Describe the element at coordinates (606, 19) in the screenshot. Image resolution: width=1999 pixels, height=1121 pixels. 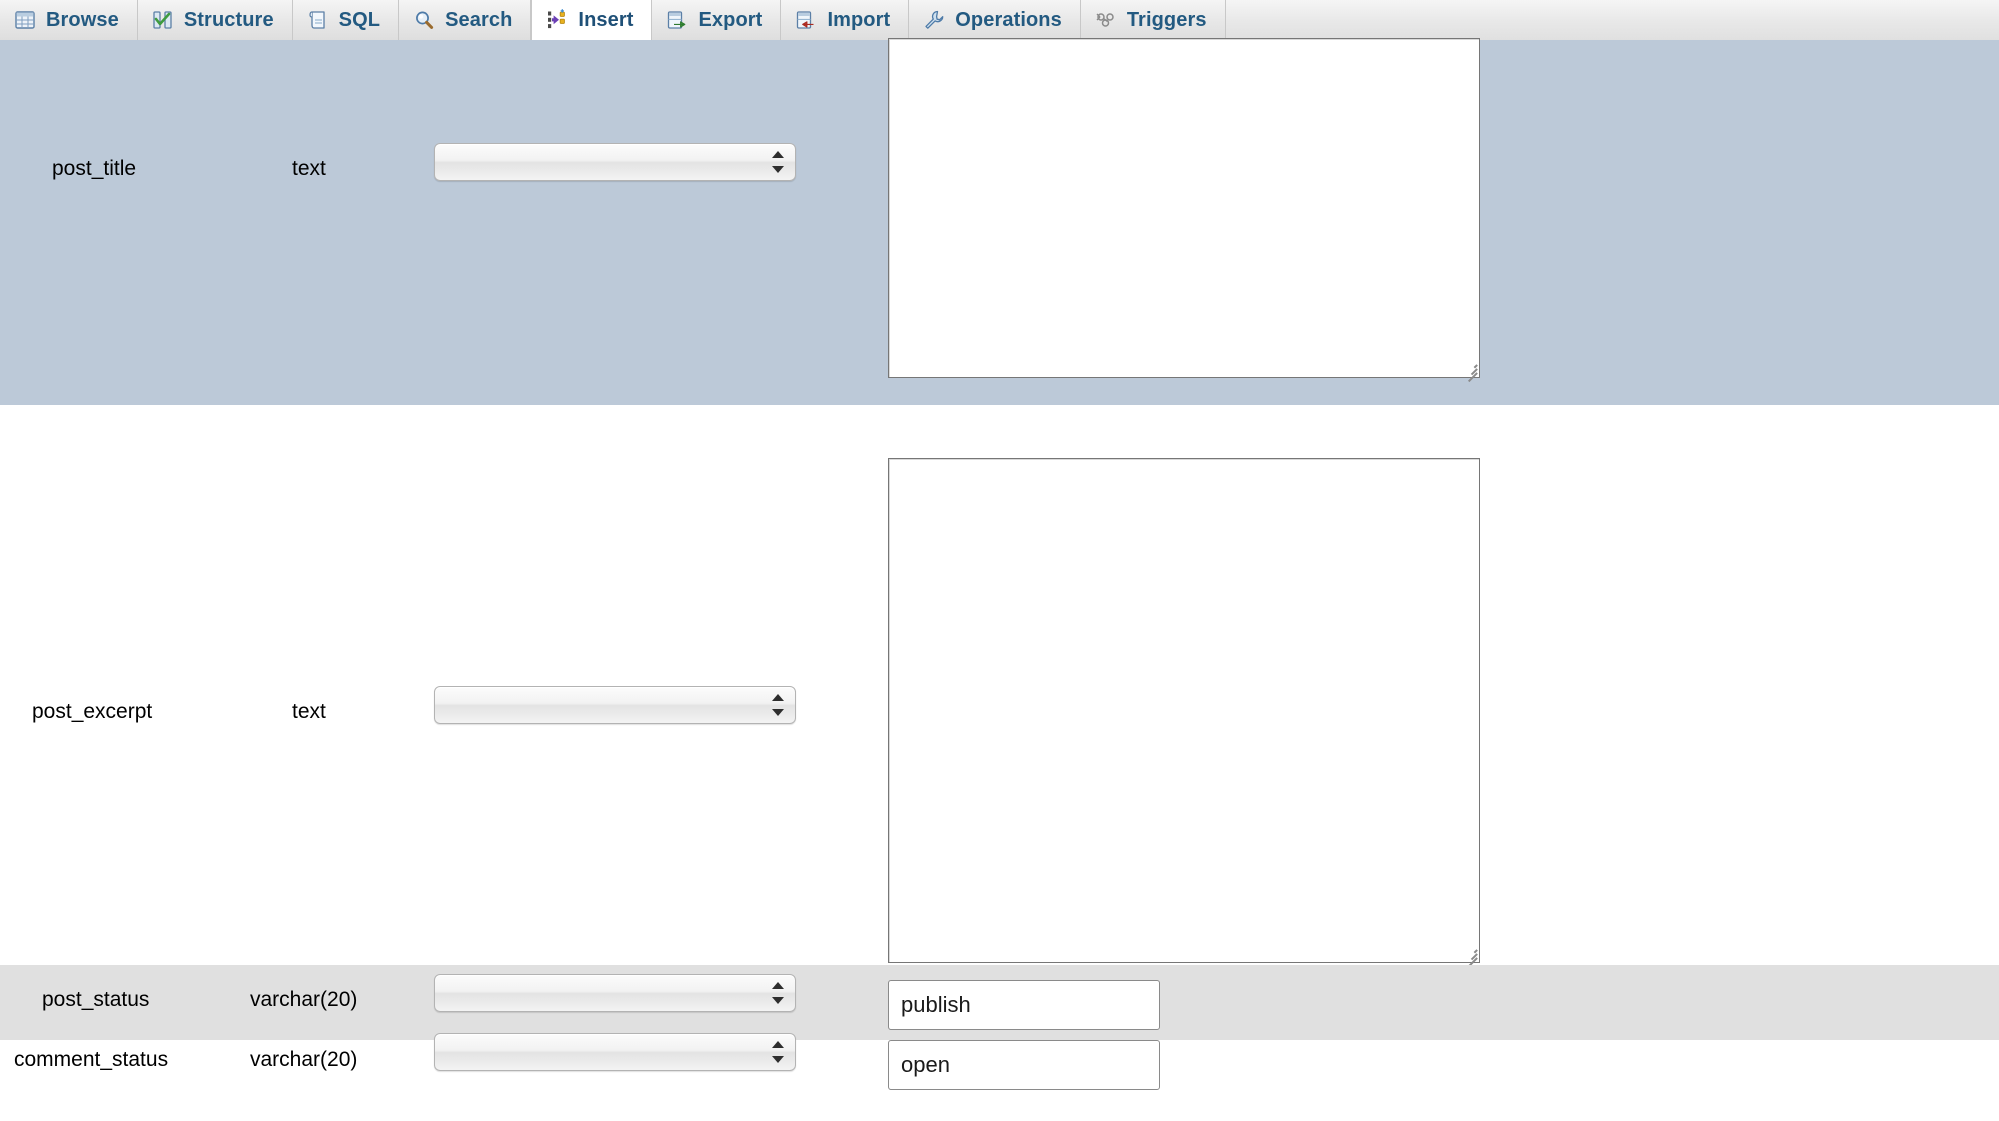
I see `tab-insert-label: Insert` at that location.